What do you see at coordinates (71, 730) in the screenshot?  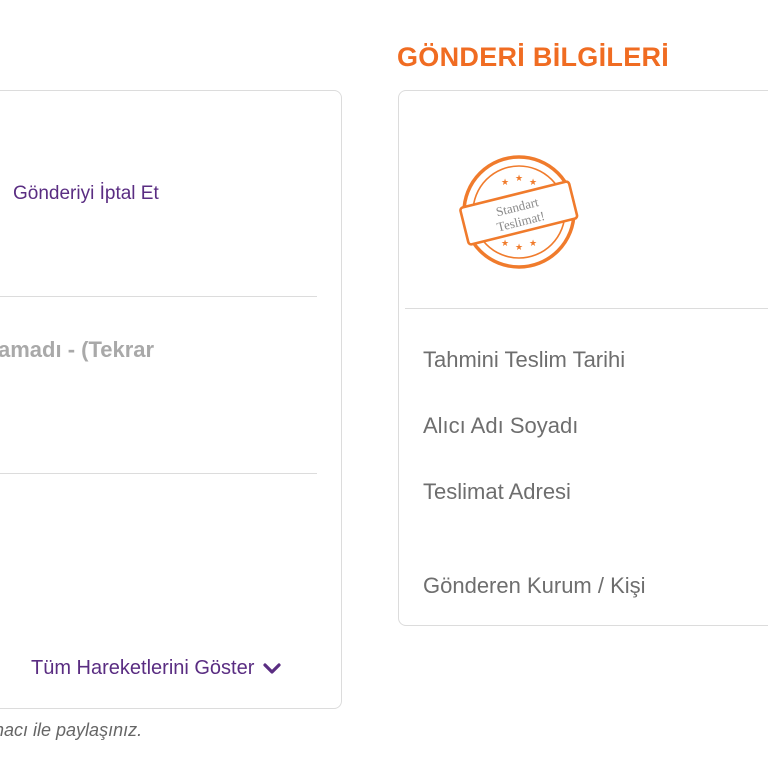 I see `footer-note: nacı ile paylaşınız.` at bounding box center [71, 730].